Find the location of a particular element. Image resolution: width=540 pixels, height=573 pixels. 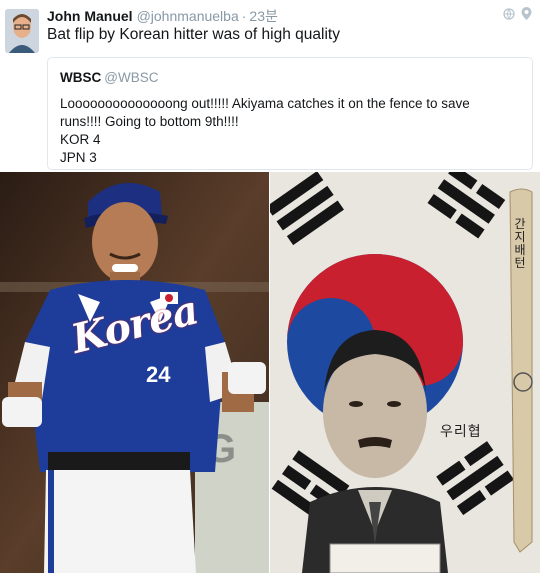

caption-text: 우리협 is located at coordinates (461, 432).